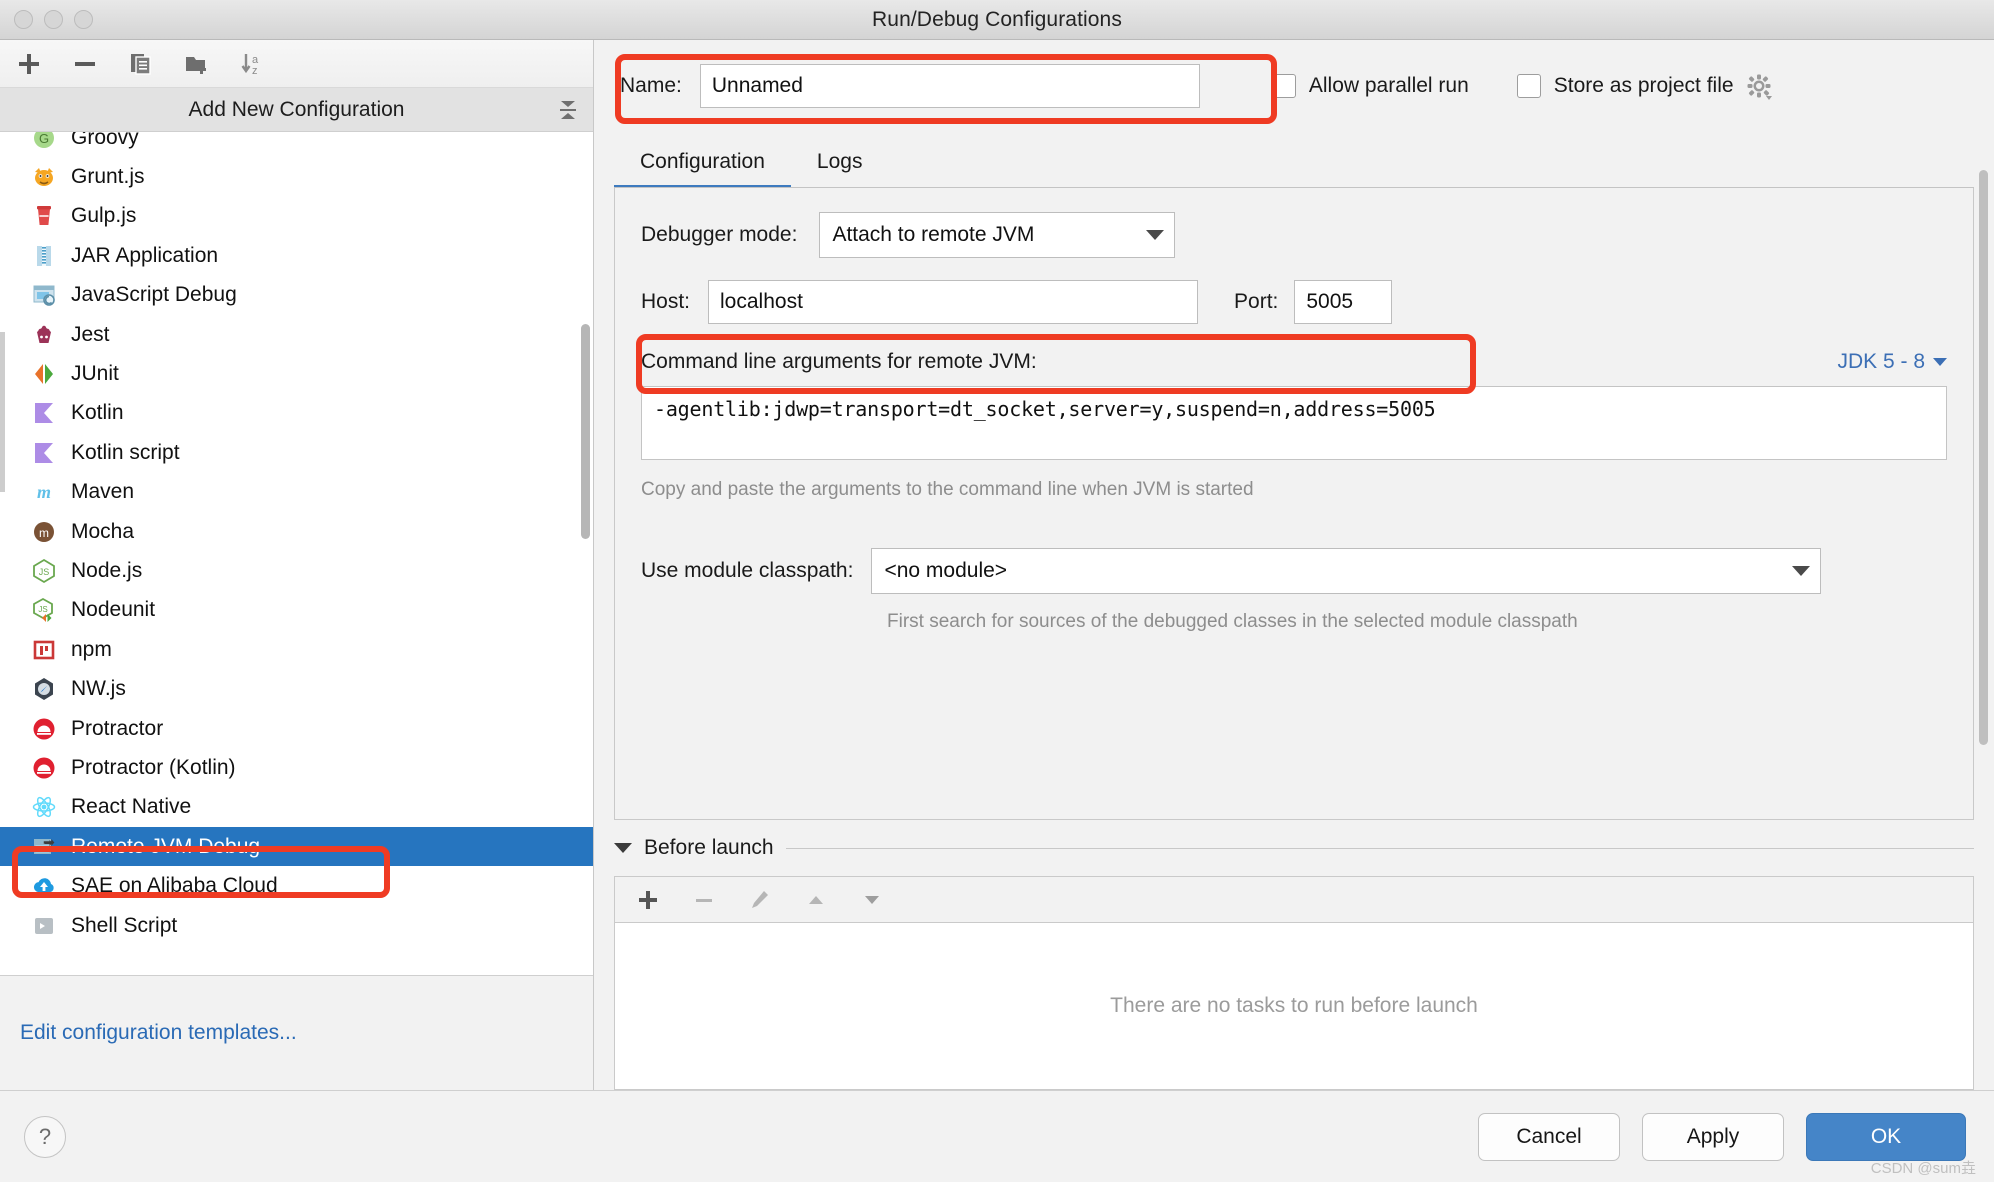 Image resolution: width=1994 pixels, height=1182 pixels. I want to click on sidebar-item-kotlin-script: Kotlin script, so click(296, 452).